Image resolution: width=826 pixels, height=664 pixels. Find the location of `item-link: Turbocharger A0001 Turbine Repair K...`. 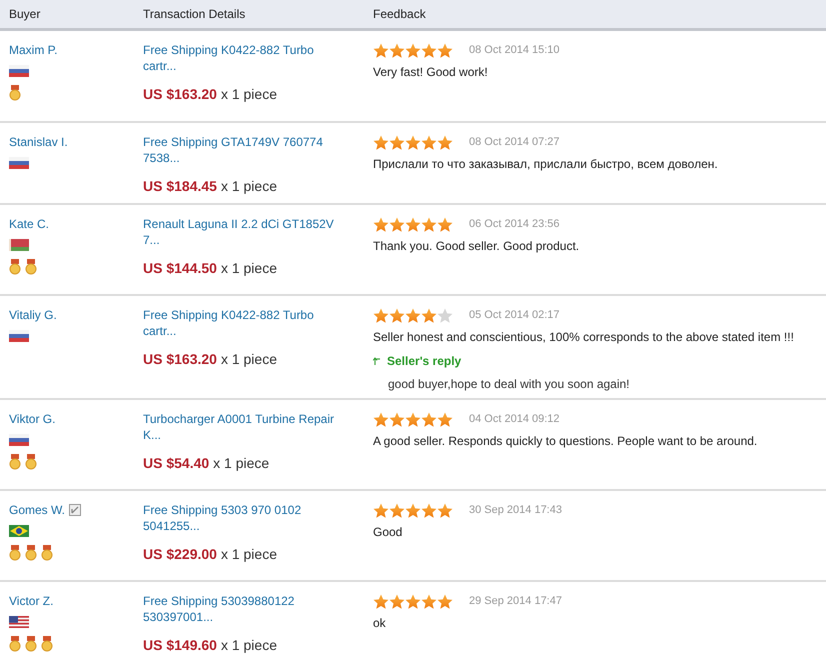

item-link: Turbocharger A0001 Turbine Repair K... is located at coordinates (243, 427).